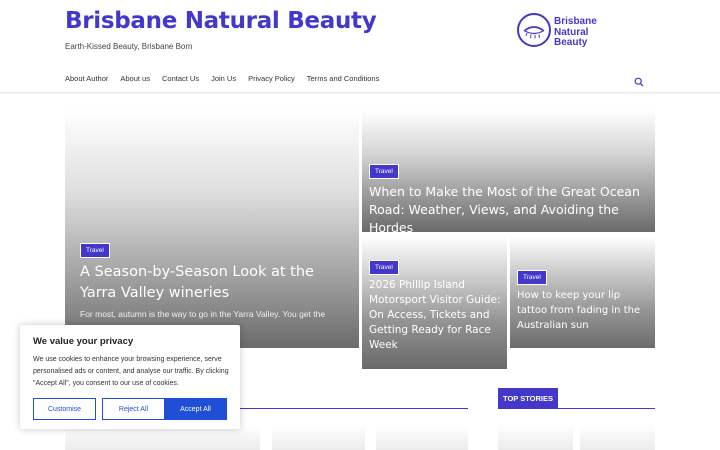  I want to click on nav-item-join-us: Join Us, so click(223, 78).